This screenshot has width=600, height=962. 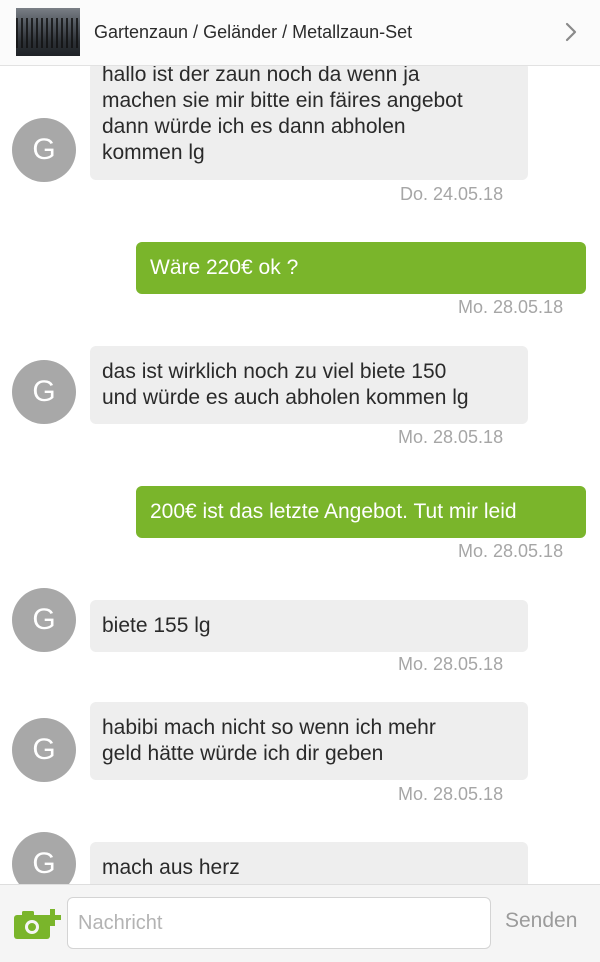 I want to click on listing-header: Gartenzaun / Geländer / Metallzaun-Set, so click(x=300, y=33).